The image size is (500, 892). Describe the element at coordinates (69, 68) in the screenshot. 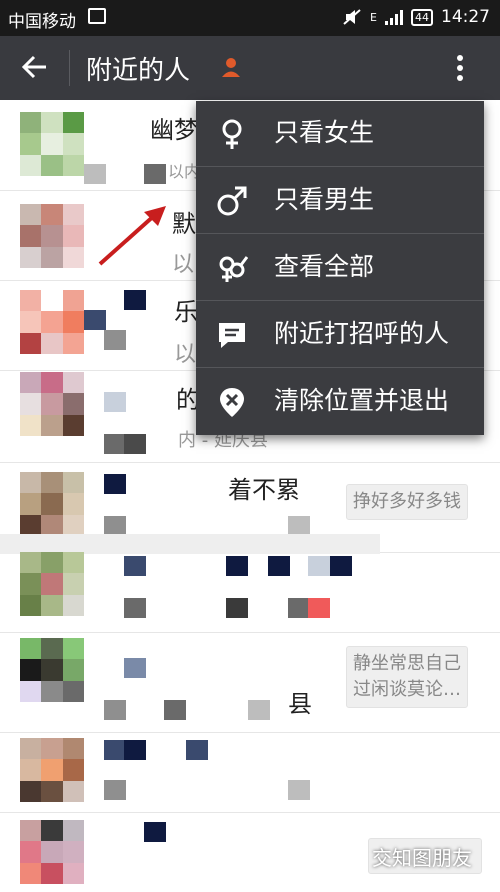

I see `app-bar-divider` at that location.